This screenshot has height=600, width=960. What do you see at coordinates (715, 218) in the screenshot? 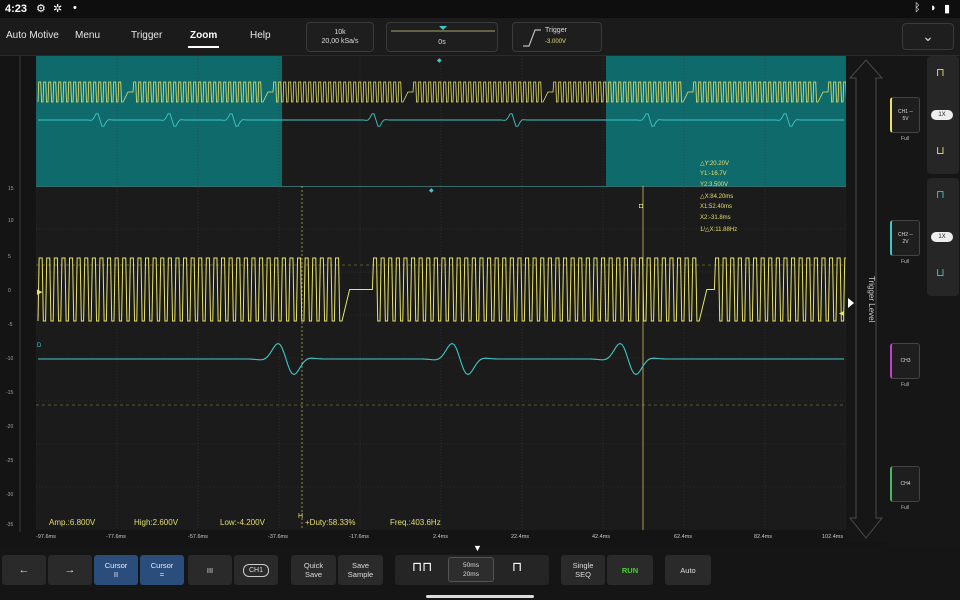
I see `cursor-x2: X2:-31.8ms` at bounding box center [715, 218].